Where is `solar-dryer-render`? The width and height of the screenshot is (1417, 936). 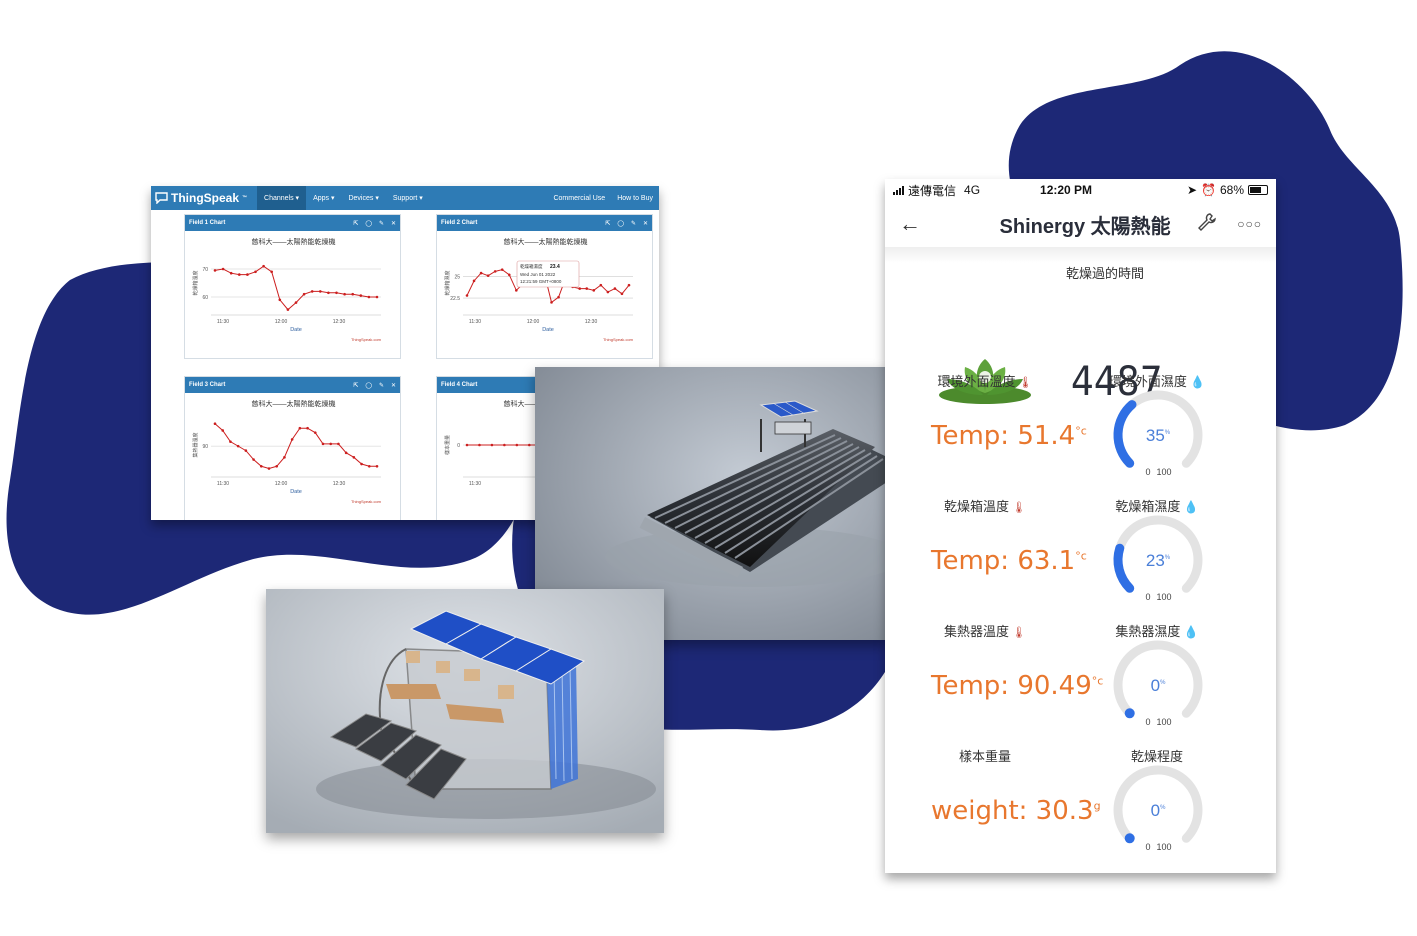
solar-dryer-render is located at coordinates (465, 711).